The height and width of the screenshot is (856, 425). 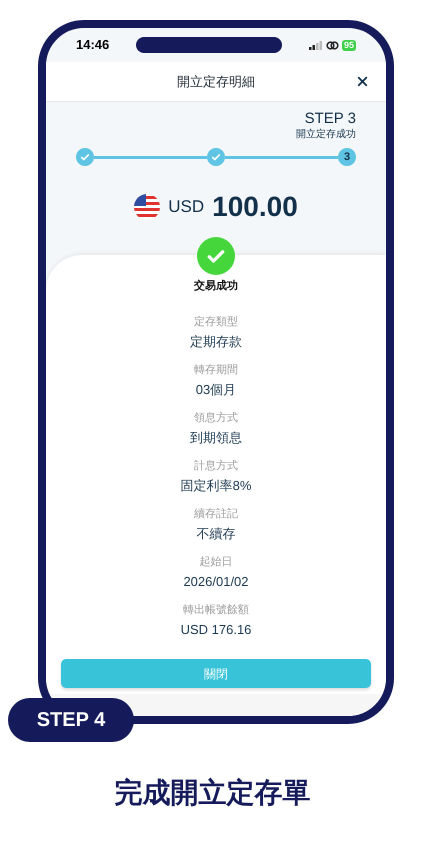 What do you see at coordinates (216, 466) in the screenshot?
I see `detail-label: 計息方式` at bounding box center [216, 466].